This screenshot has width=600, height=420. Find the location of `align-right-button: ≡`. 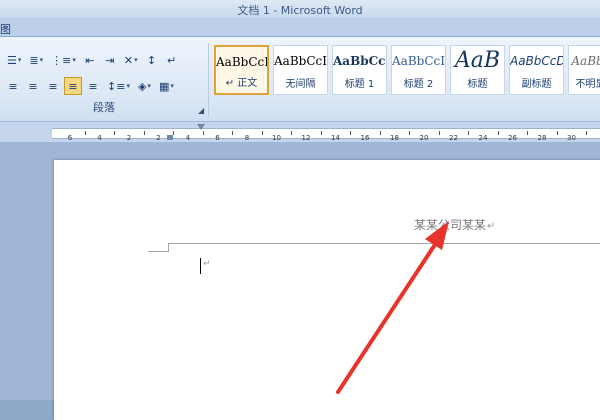

align-right-button: ≡ is located at coordinates (53, 86).